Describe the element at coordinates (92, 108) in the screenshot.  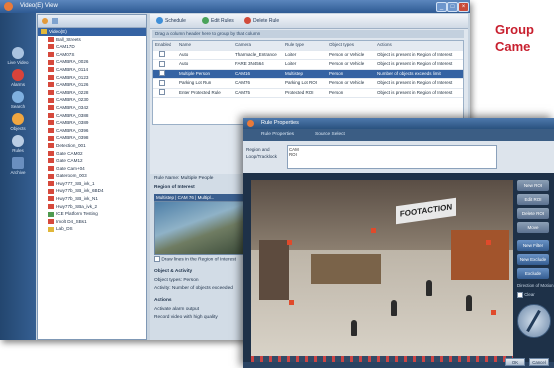
I see `tree-item: CAMBRA_0342` at that location.